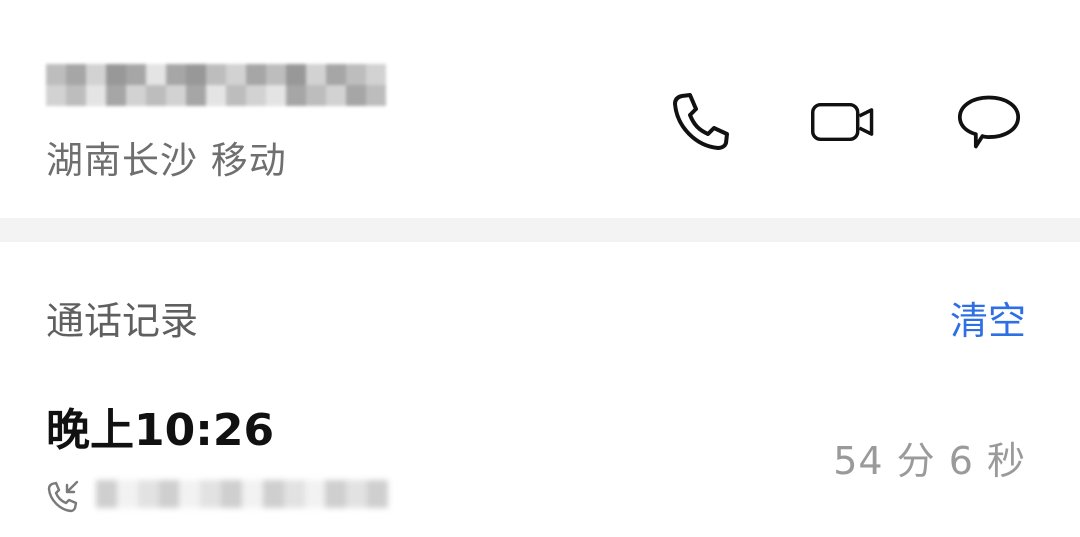 This screenshot has width=1080, height=537. What do you see at coordinates (63, 496) in the screenshot?
I see `incoming-call-icon` at bounding box center [63, 496].